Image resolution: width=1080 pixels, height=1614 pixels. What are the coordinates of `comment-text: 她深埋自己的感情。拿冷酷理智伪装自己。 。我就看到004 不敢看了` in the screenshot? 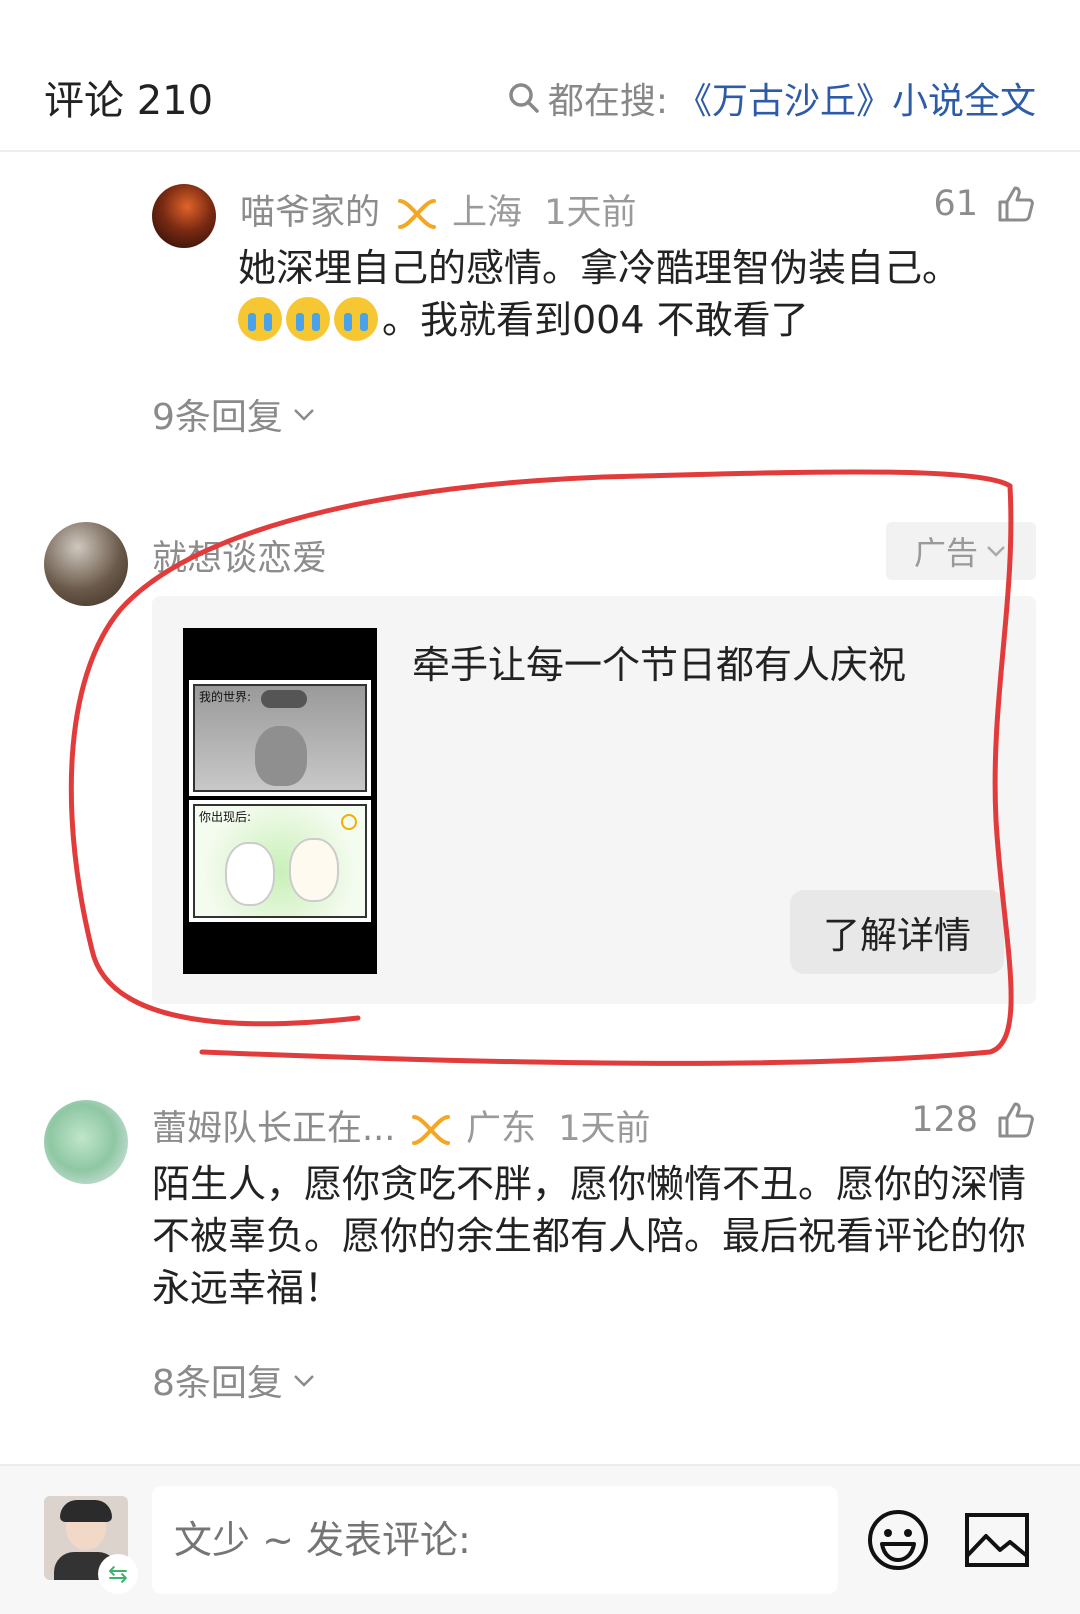 It's located at (638, 294).